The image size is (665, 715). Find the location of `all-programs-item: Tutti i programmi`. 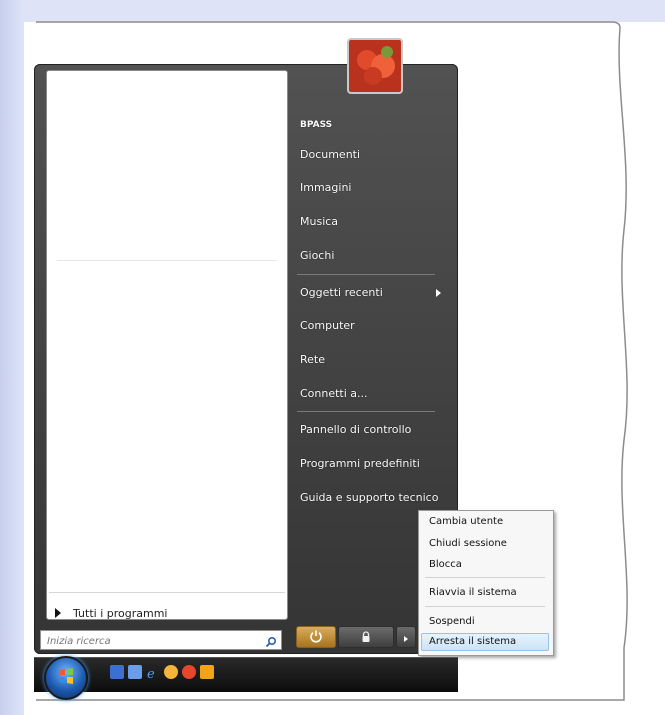

all-programs-item: Tutti i programmi is located at coordinates (111, 613).